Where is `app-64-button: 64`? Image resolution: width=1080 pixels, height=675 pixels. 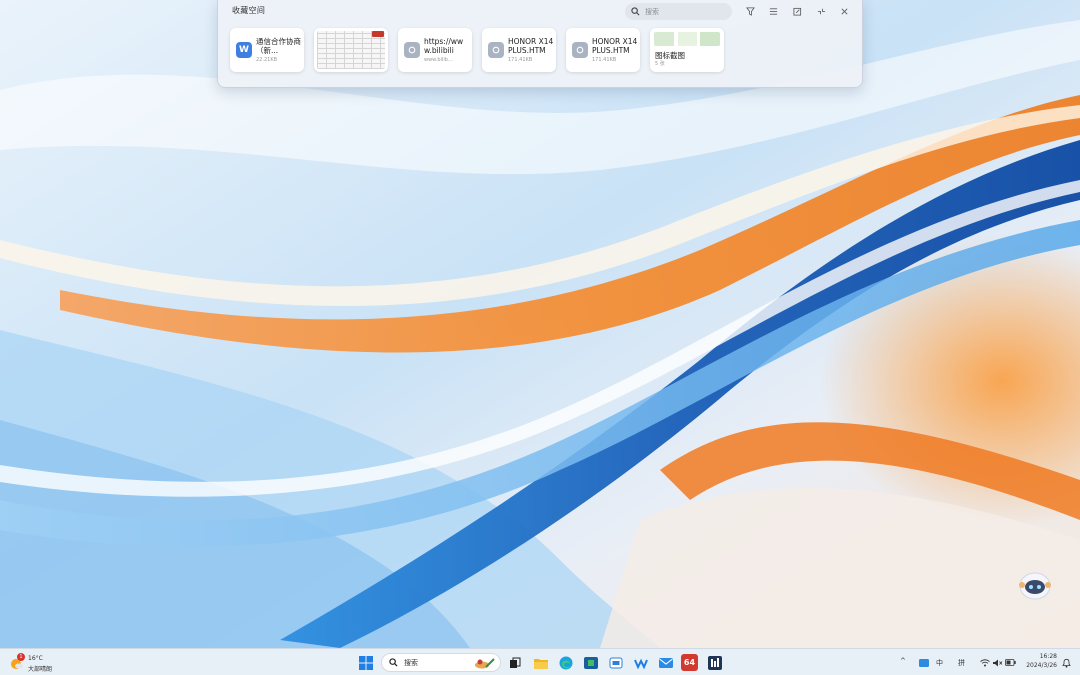
app-64-button: 64 is located at coordinates (689, 662).